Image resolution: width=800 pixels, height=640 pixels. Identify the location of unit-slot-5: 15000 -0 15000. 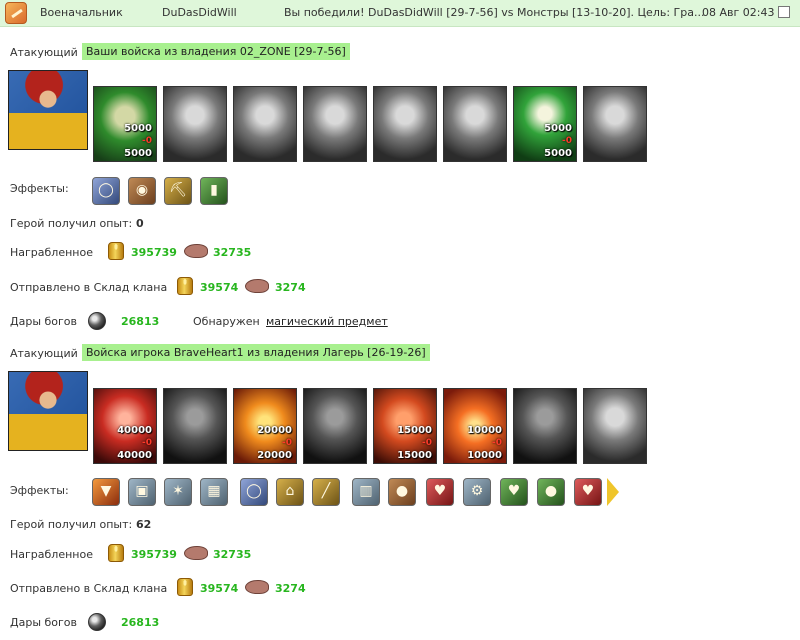
(405, 426).